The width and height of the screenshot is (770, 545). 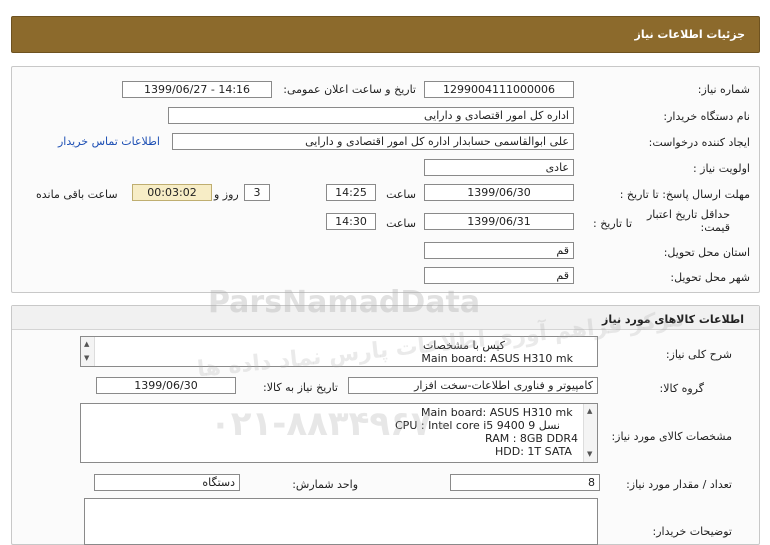 What do you see at coordinates (167, 482) in the screenshot?
I see `unit-field: دستگاه` at bounding box center [167, 482].